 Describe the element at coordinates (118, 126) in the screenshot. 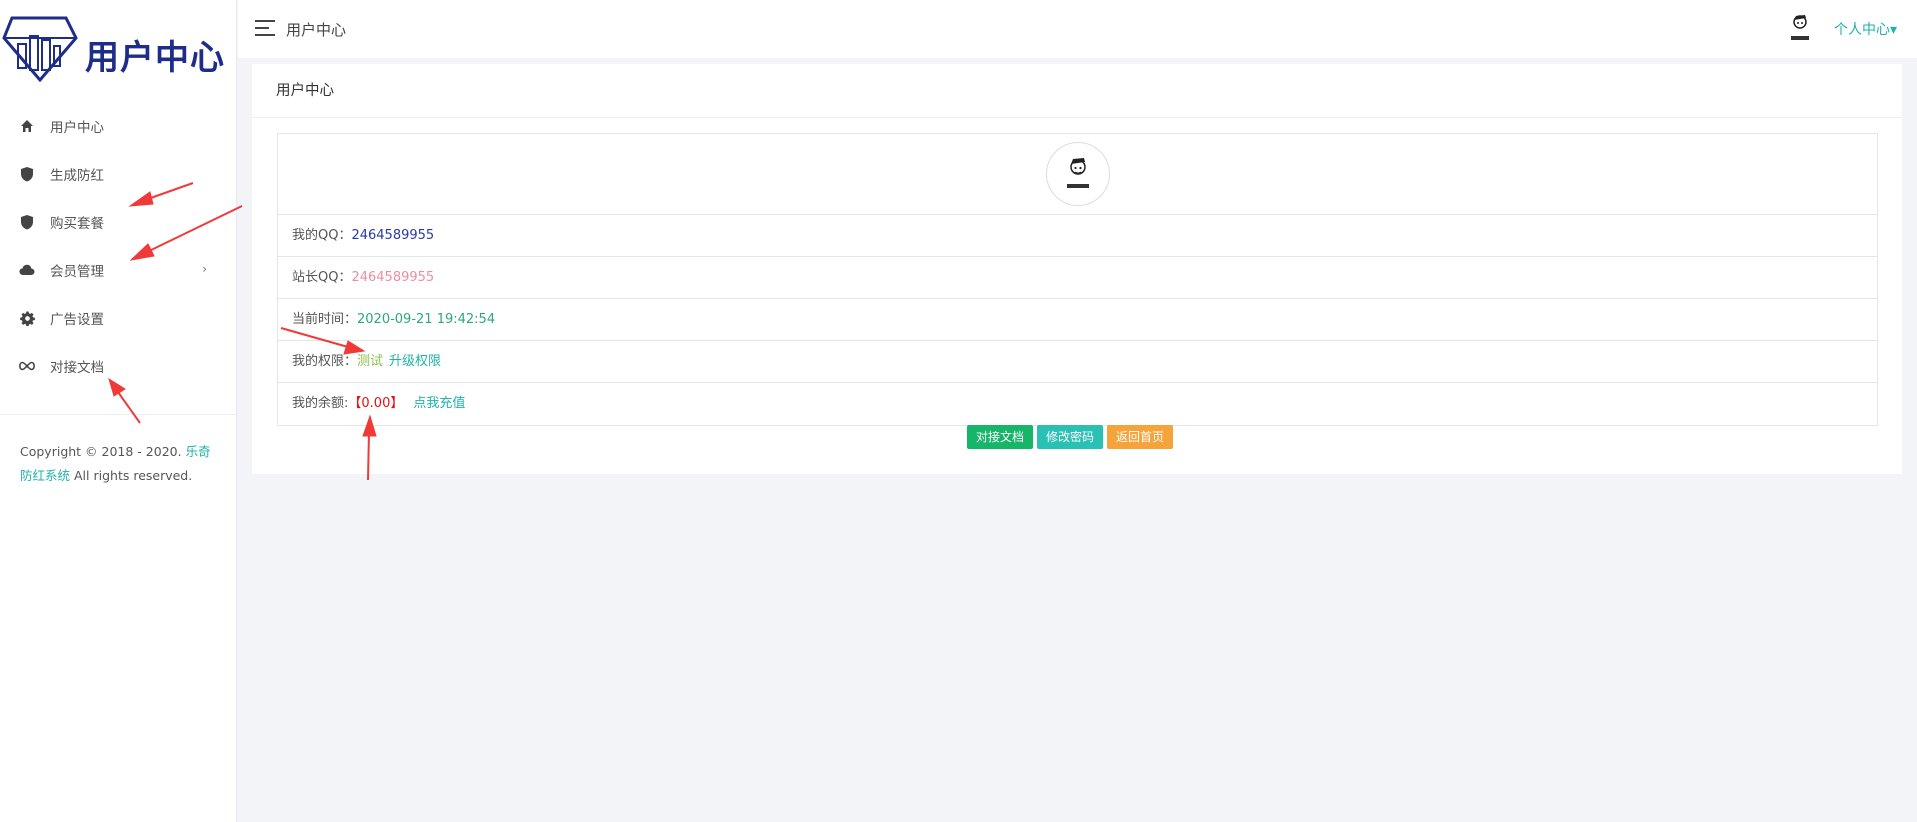

I see `sidebar-item-user-center: 用户中心` at that location.